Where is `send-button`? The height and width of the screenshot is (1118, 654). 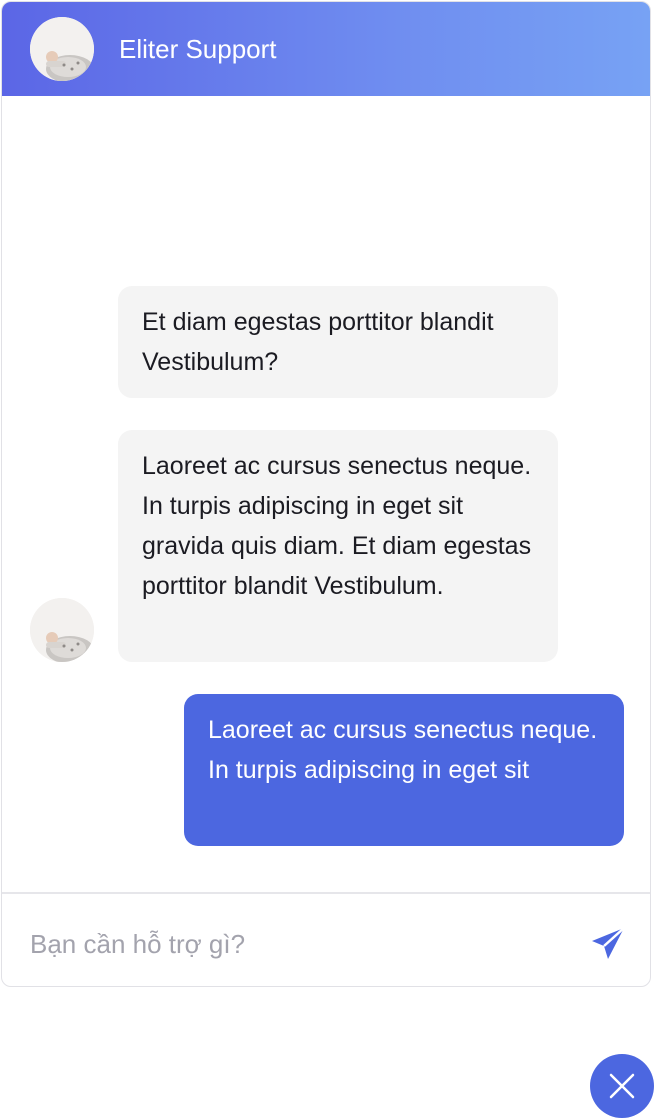 send-button is located at coordinates (608, 944).